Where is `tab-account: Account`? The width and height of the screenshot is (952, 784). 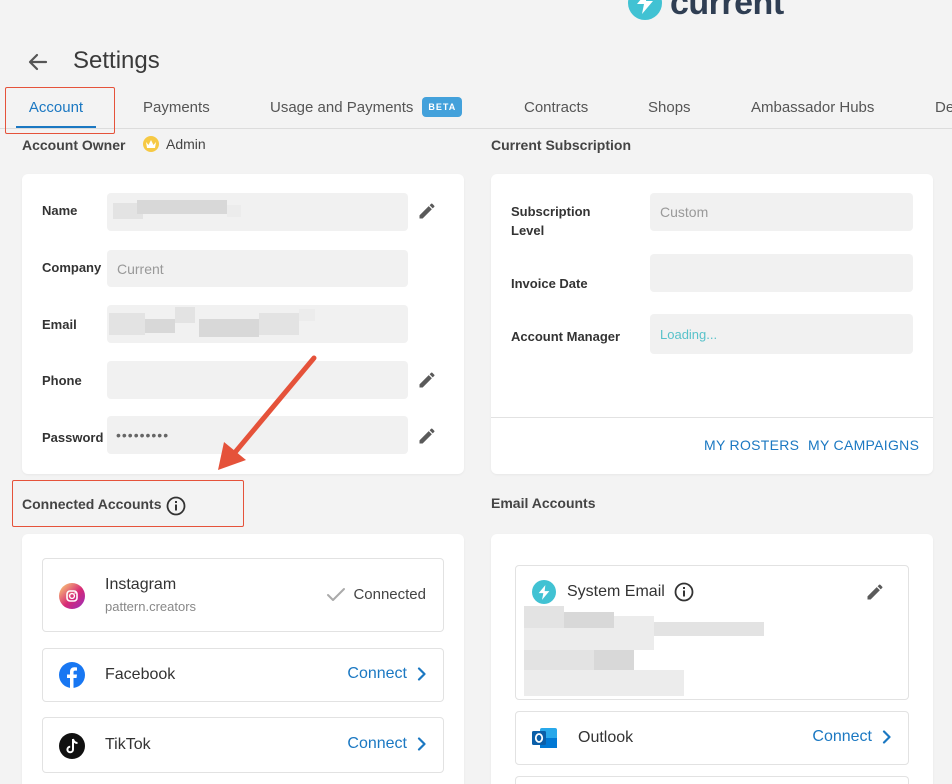 tab-account: Account is located at coordinates (56, 107).